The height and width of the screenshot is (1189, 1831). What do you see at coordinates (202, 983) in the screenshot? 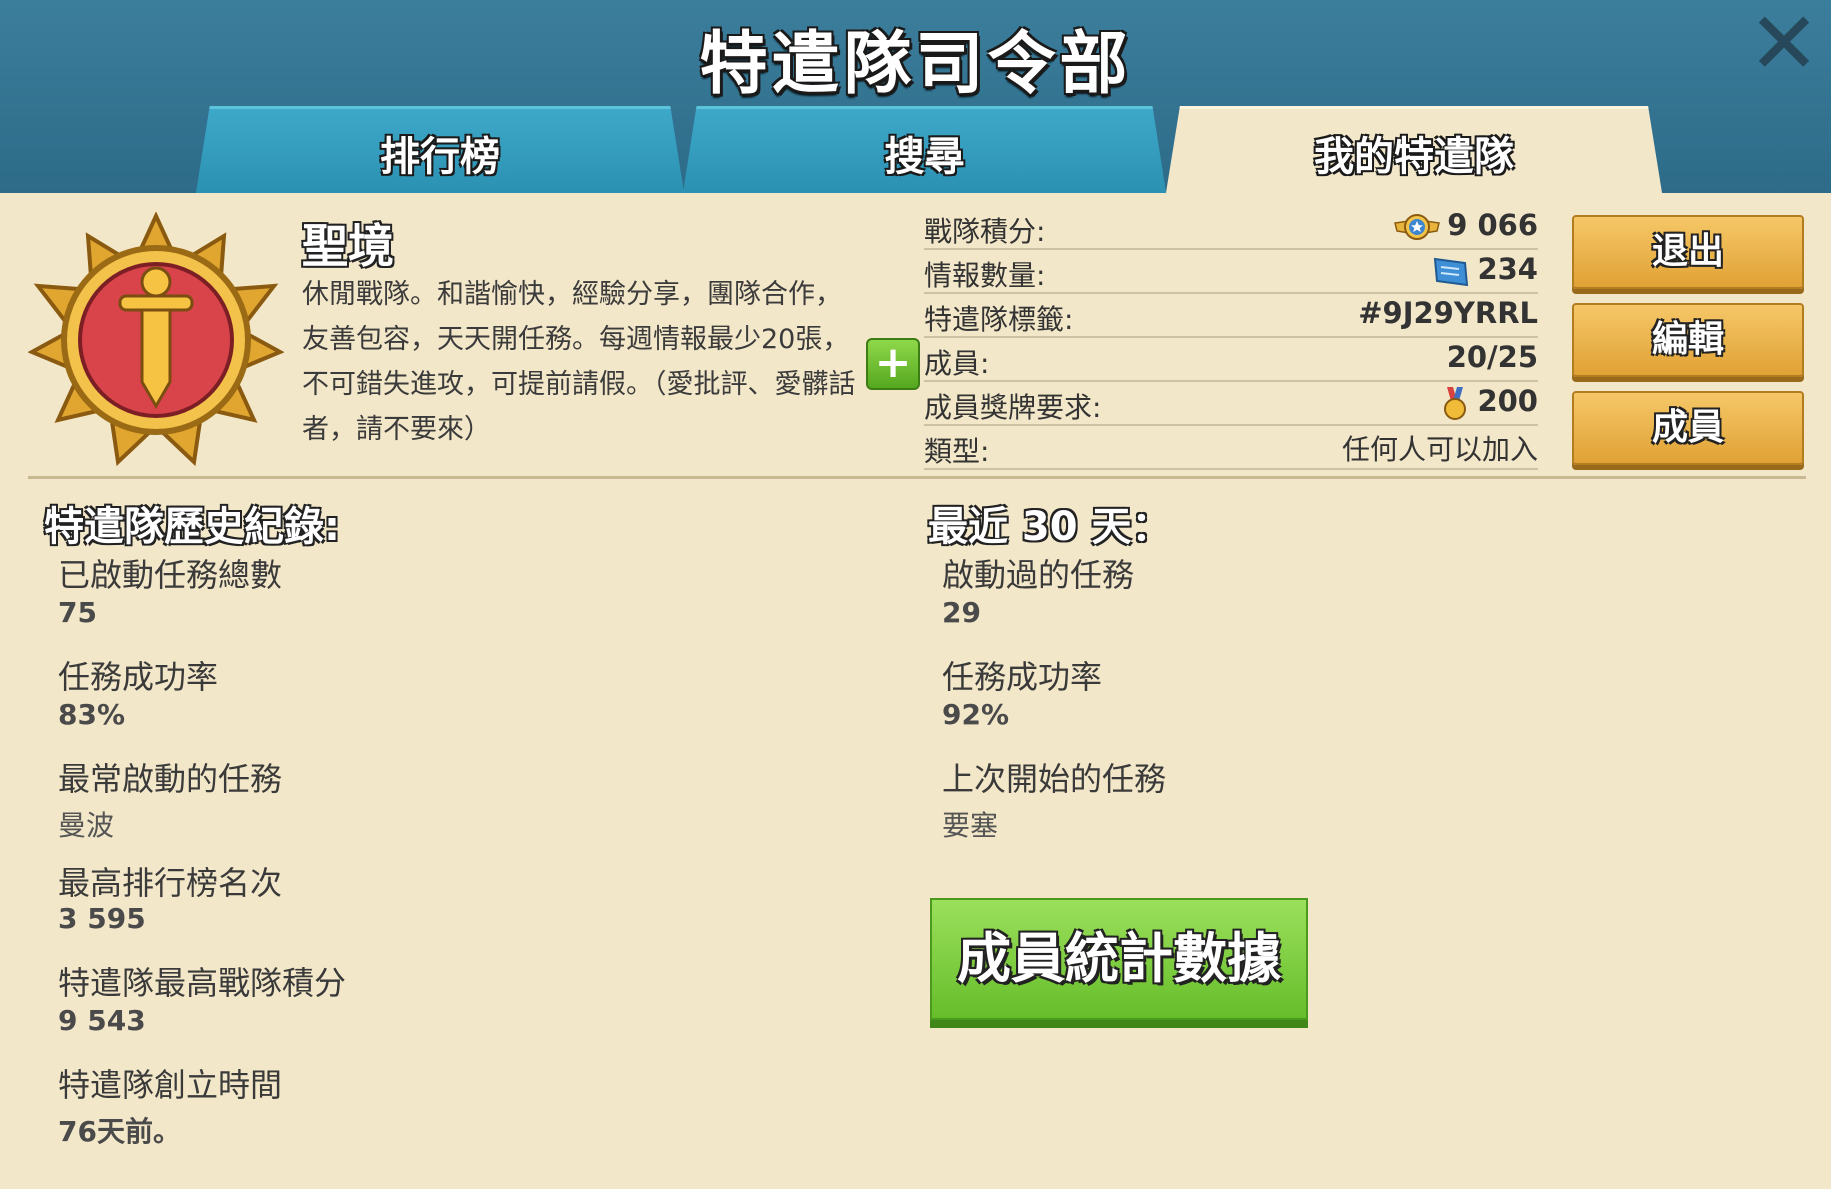
I see `history-label: 特遣隊最高戰隊積分` at bounding box center [202, 983].